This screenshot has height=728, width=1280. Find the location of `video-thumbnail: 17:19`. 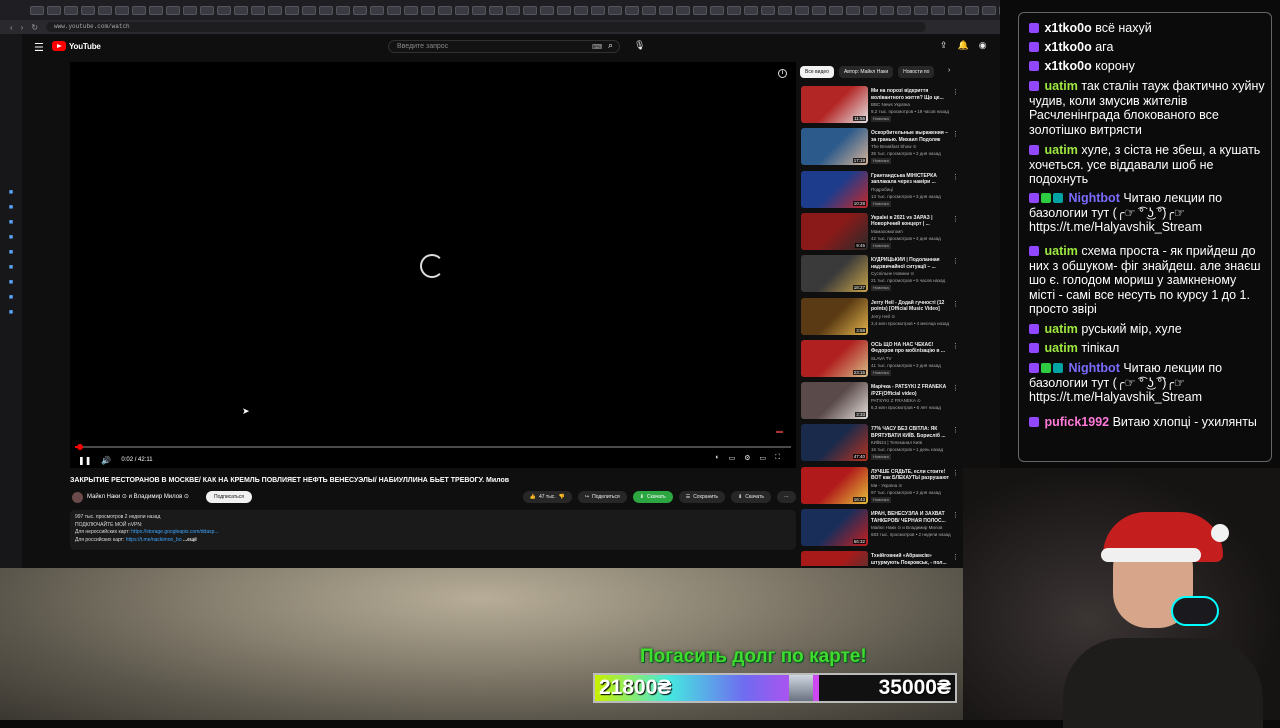

video-thumbnail: 17:19 is located at coordinates (834, 147).